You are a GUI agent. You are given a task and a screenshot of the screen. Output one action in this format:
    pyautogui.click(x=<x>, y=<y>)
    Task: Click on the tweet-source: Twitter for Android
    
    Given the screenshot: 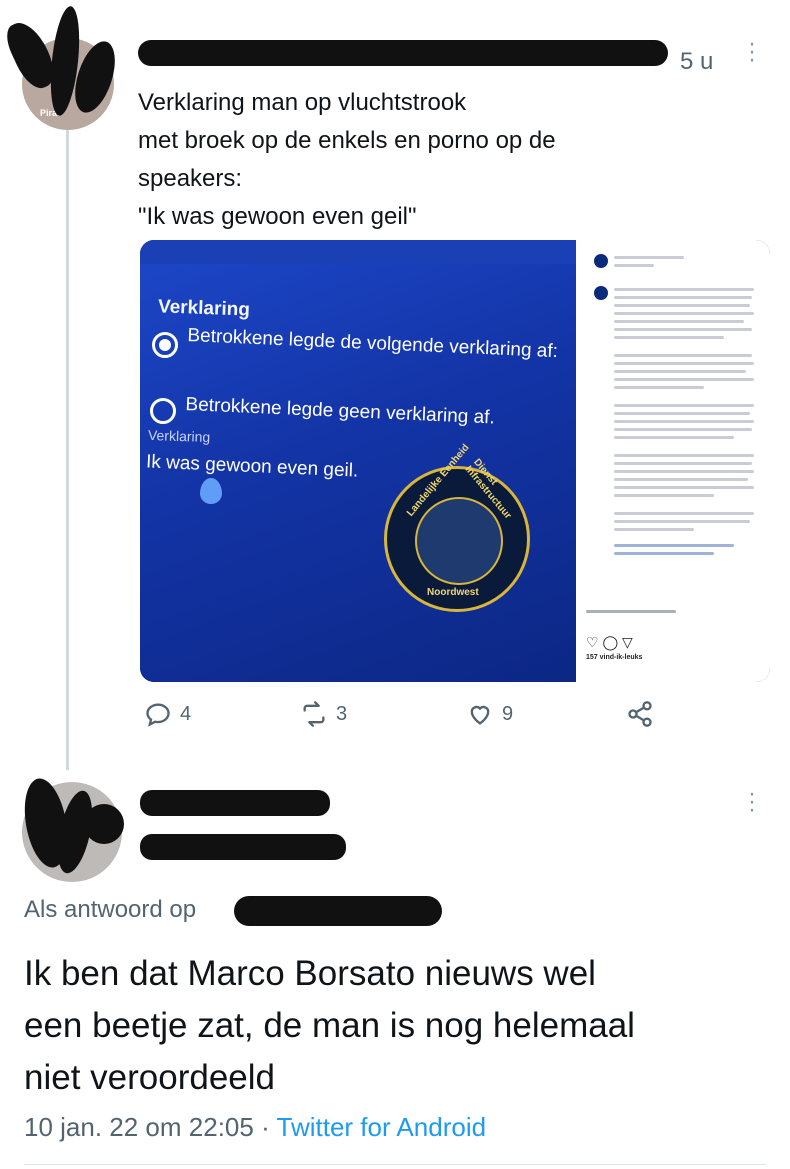 What is the action you would take?
    pyautogui.click(x=382, y=1127)
    